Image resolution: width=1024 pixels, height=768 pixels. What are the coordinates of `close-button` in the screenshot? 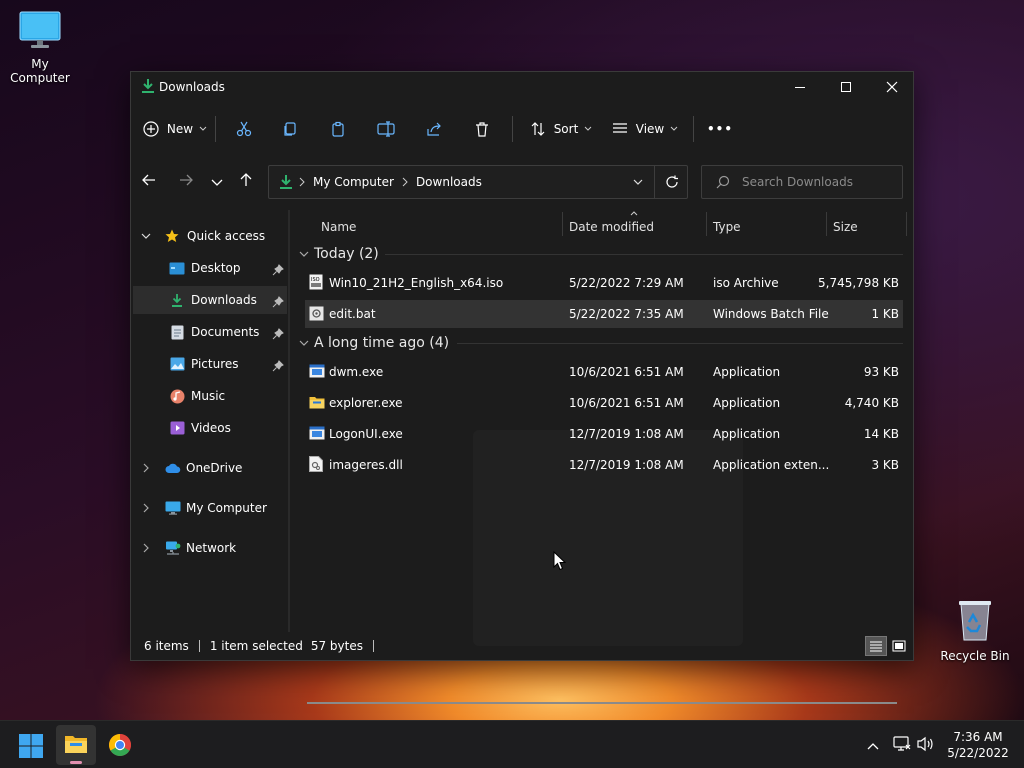 It's located at (892, 87).